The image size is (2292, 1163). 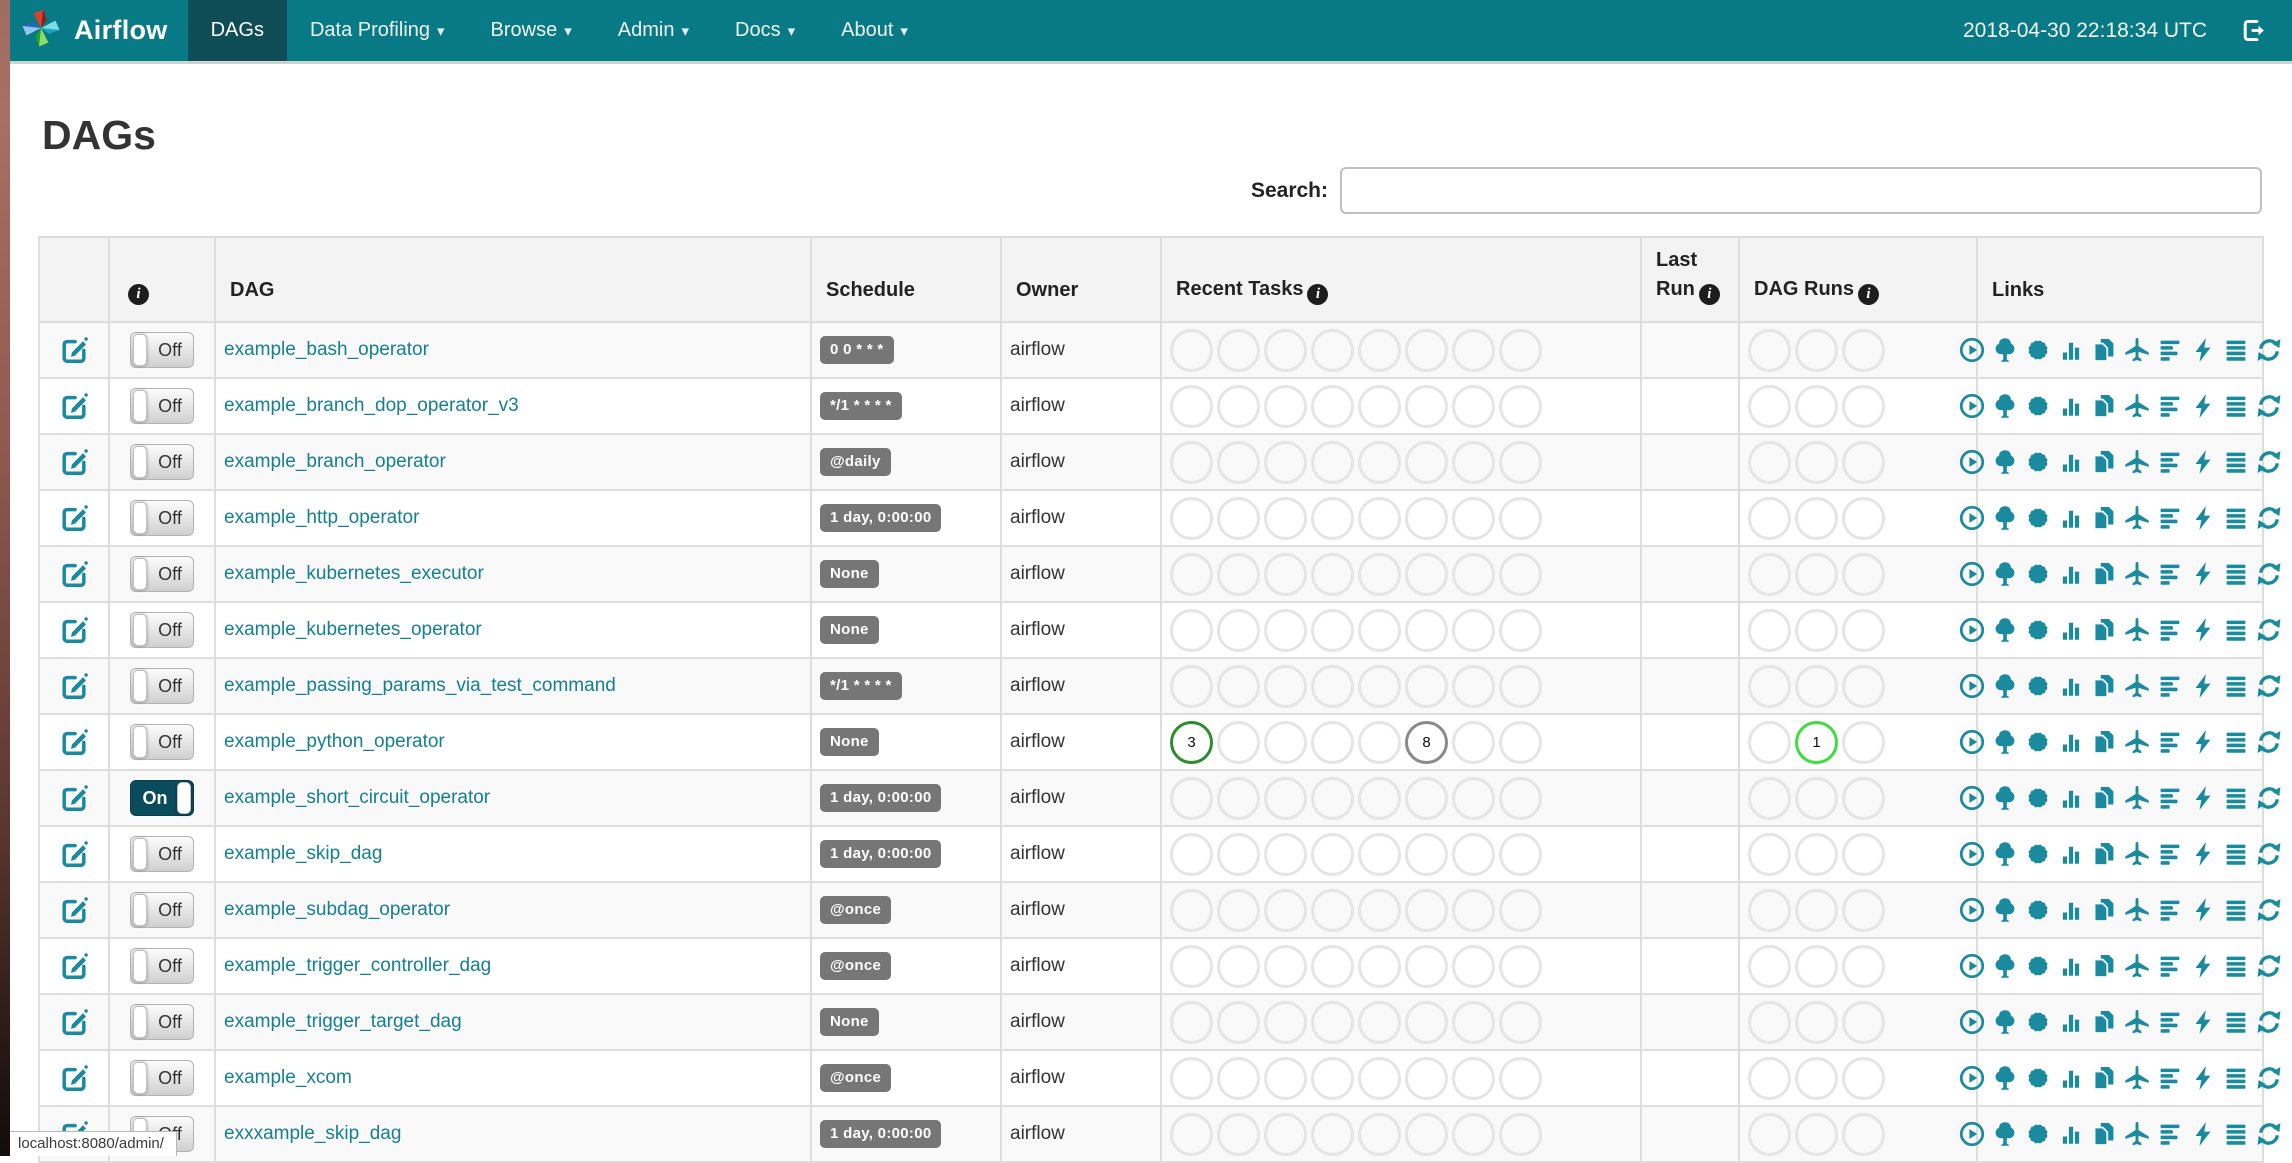 What do you see at coordinates (288, 1077) in the screenshot?
I see `dag-name-link: example_xcom` at bounding box center [288, 1077].